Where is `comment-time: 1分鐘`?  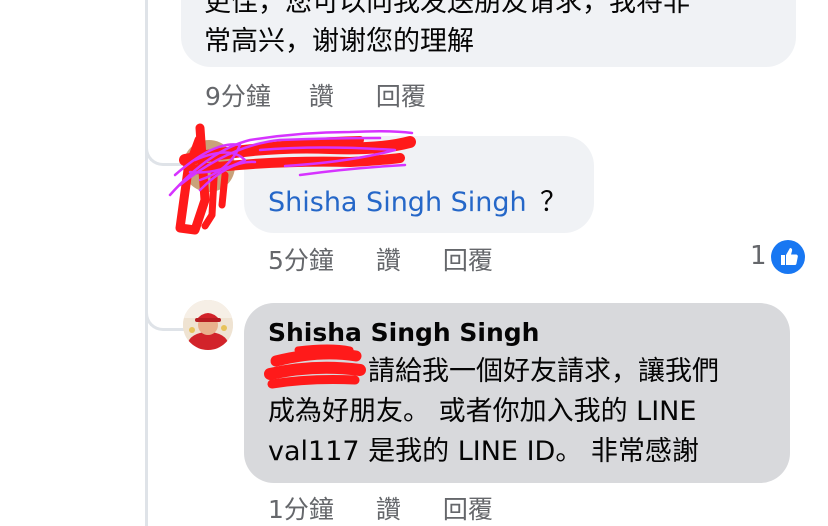
comment-time: 1分鐘 is located at coordinates (301, 508).